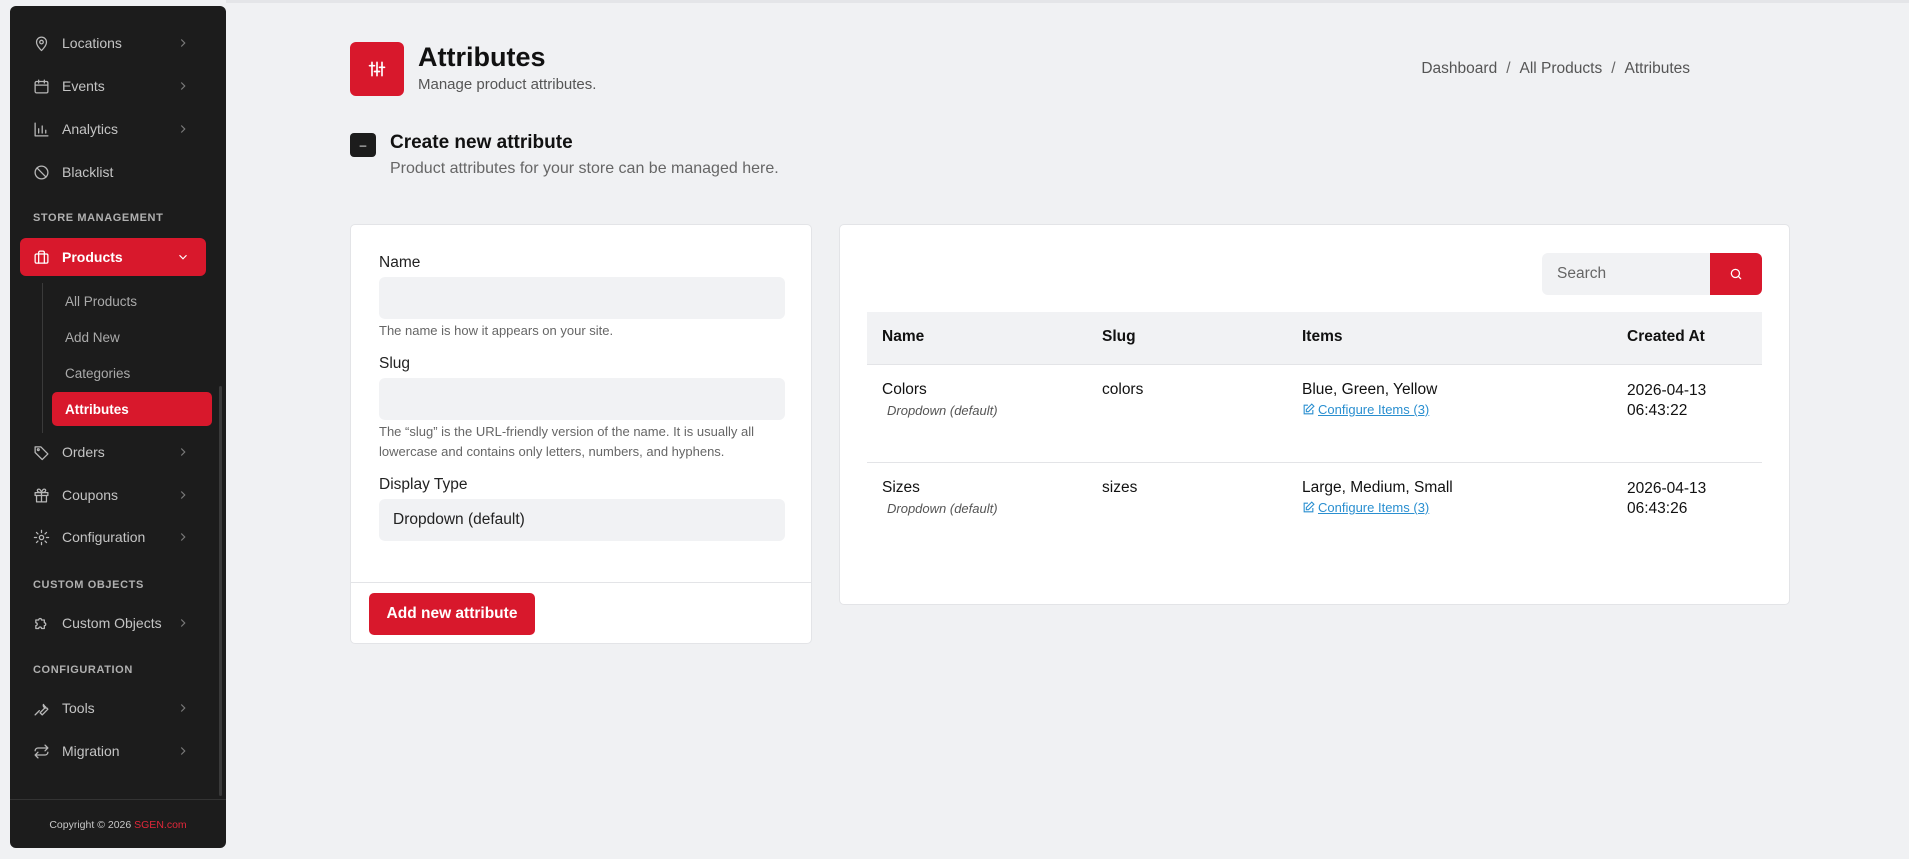 This screenshot has height=859, width=1909. Describe the element at coordinates (481, 142) in the screenshot. I see `section-title: Create new attribute` at that location.